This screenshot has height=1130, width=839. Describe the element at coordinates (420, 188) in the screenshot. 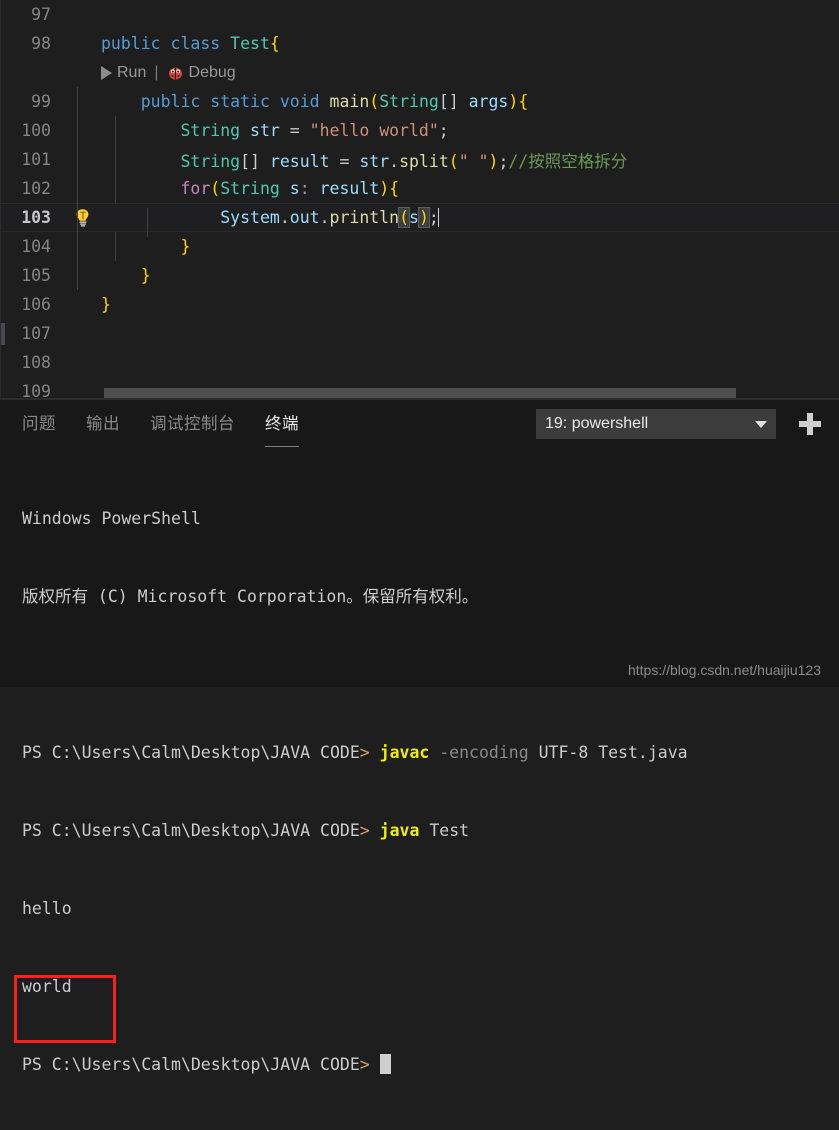

I see `code-line: 102 for(String s: result){` at that location.